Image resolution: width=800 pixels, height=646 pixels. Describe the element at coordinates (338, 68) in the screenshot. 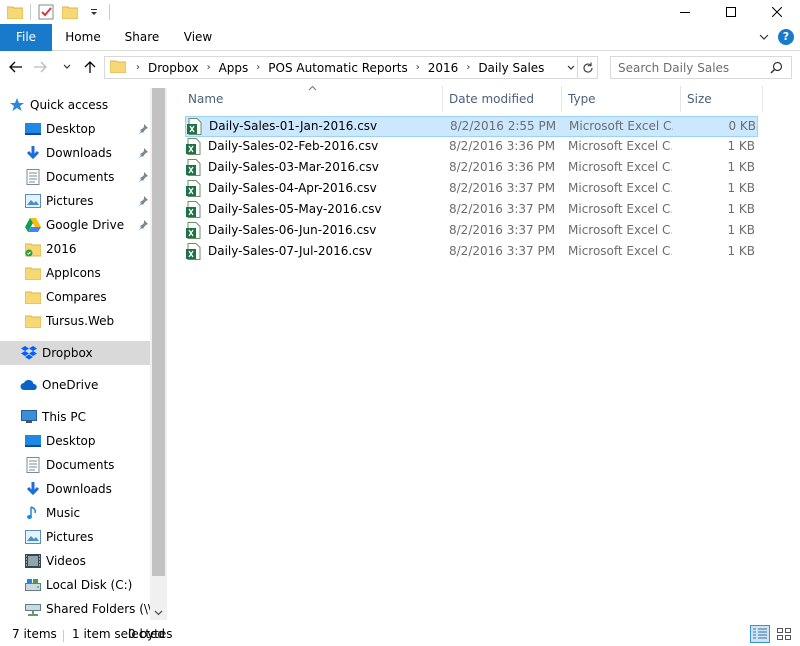

I see `breadcrumb-pos-automatic-reports: POS Automatic Reports` at that location.